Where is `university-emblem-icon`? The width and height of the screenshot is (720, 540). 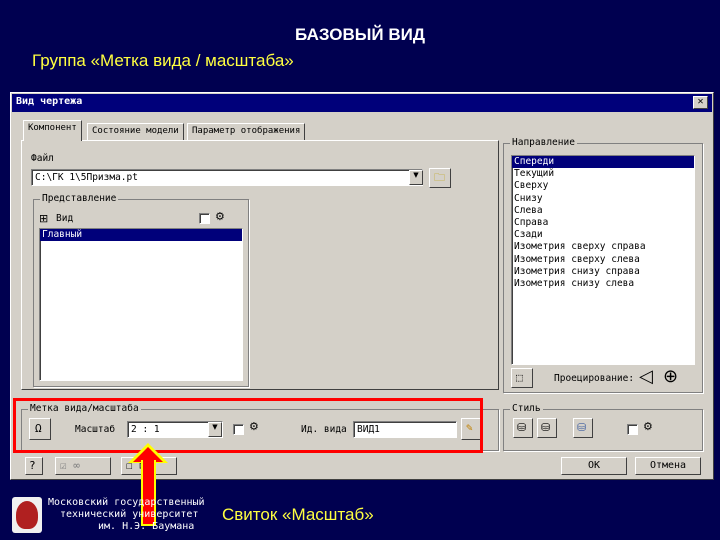
university-emblem-icon is located at coordinates (27, 515).